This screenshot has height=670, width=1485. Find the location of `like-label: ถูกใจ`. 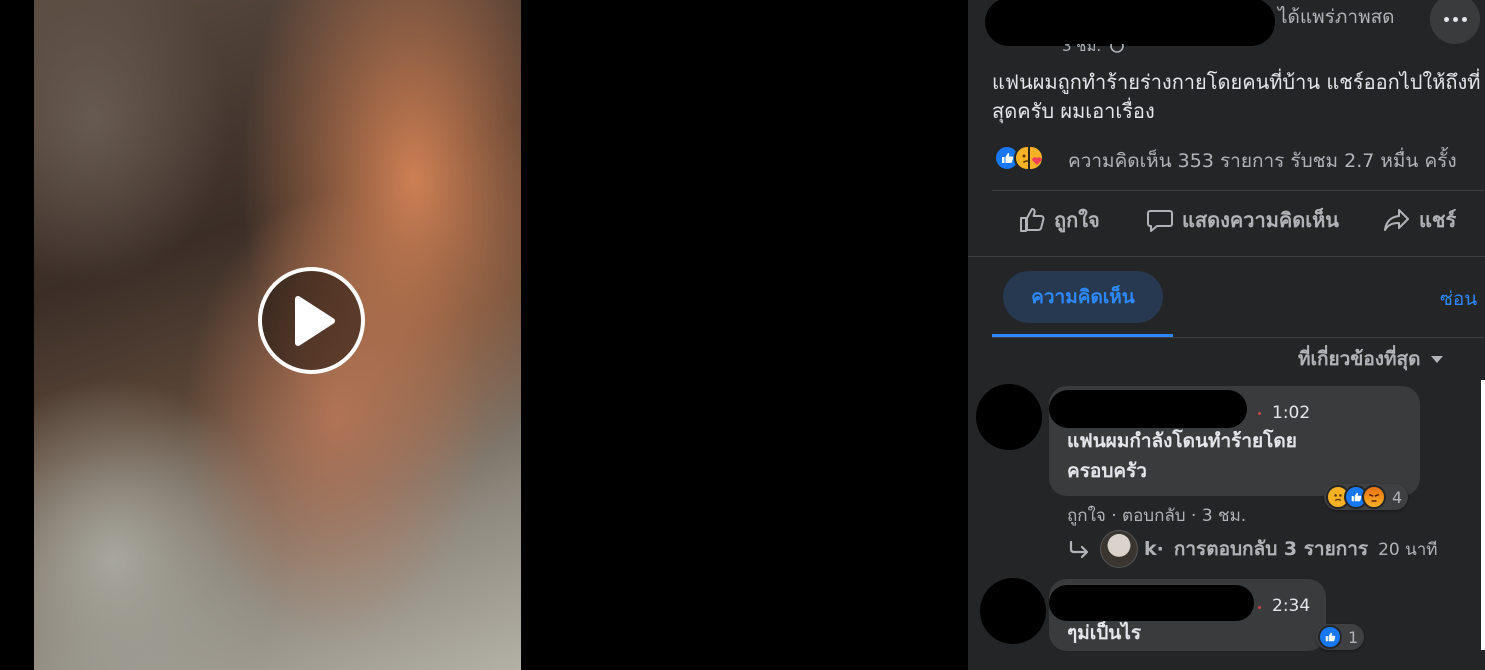

like-label: ถูกใจ is located at coordinates (1077, 220).